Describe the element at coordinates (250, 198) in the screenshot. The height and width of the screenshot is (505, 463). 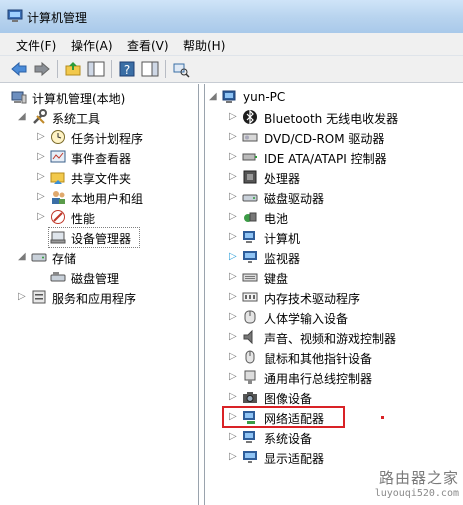
I see `disk-drive-icon` at that location.